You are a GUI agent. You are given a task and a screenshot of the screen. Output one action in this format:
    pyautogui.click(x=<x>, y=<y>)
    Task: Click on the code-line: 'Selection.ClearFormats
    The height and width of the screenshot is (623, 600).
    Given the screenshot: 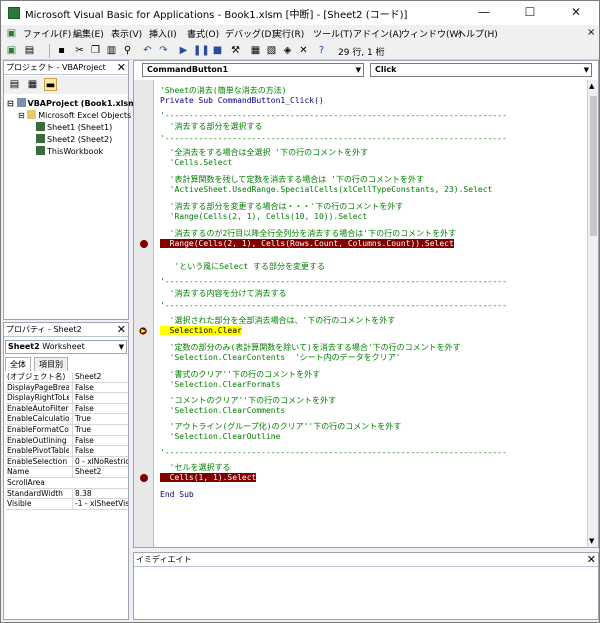 What is the action you would take?
    pyautogui.click(x=220, y=385)
    